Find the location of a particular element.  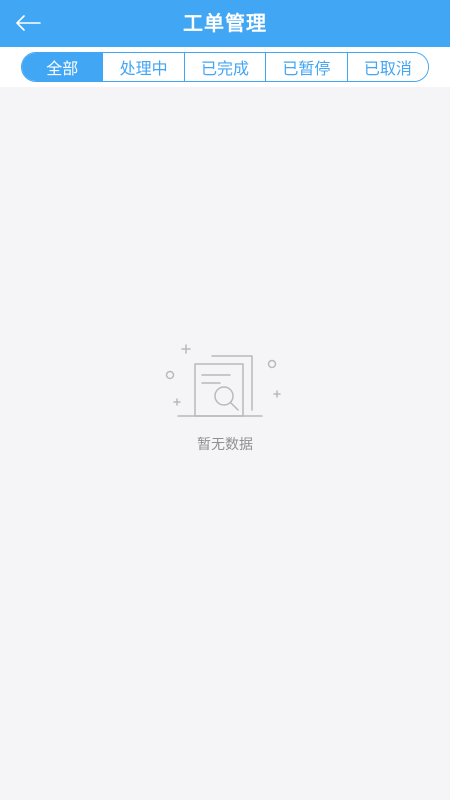

tab-cancelled: 已取消 is located at coordinates (387, 67).